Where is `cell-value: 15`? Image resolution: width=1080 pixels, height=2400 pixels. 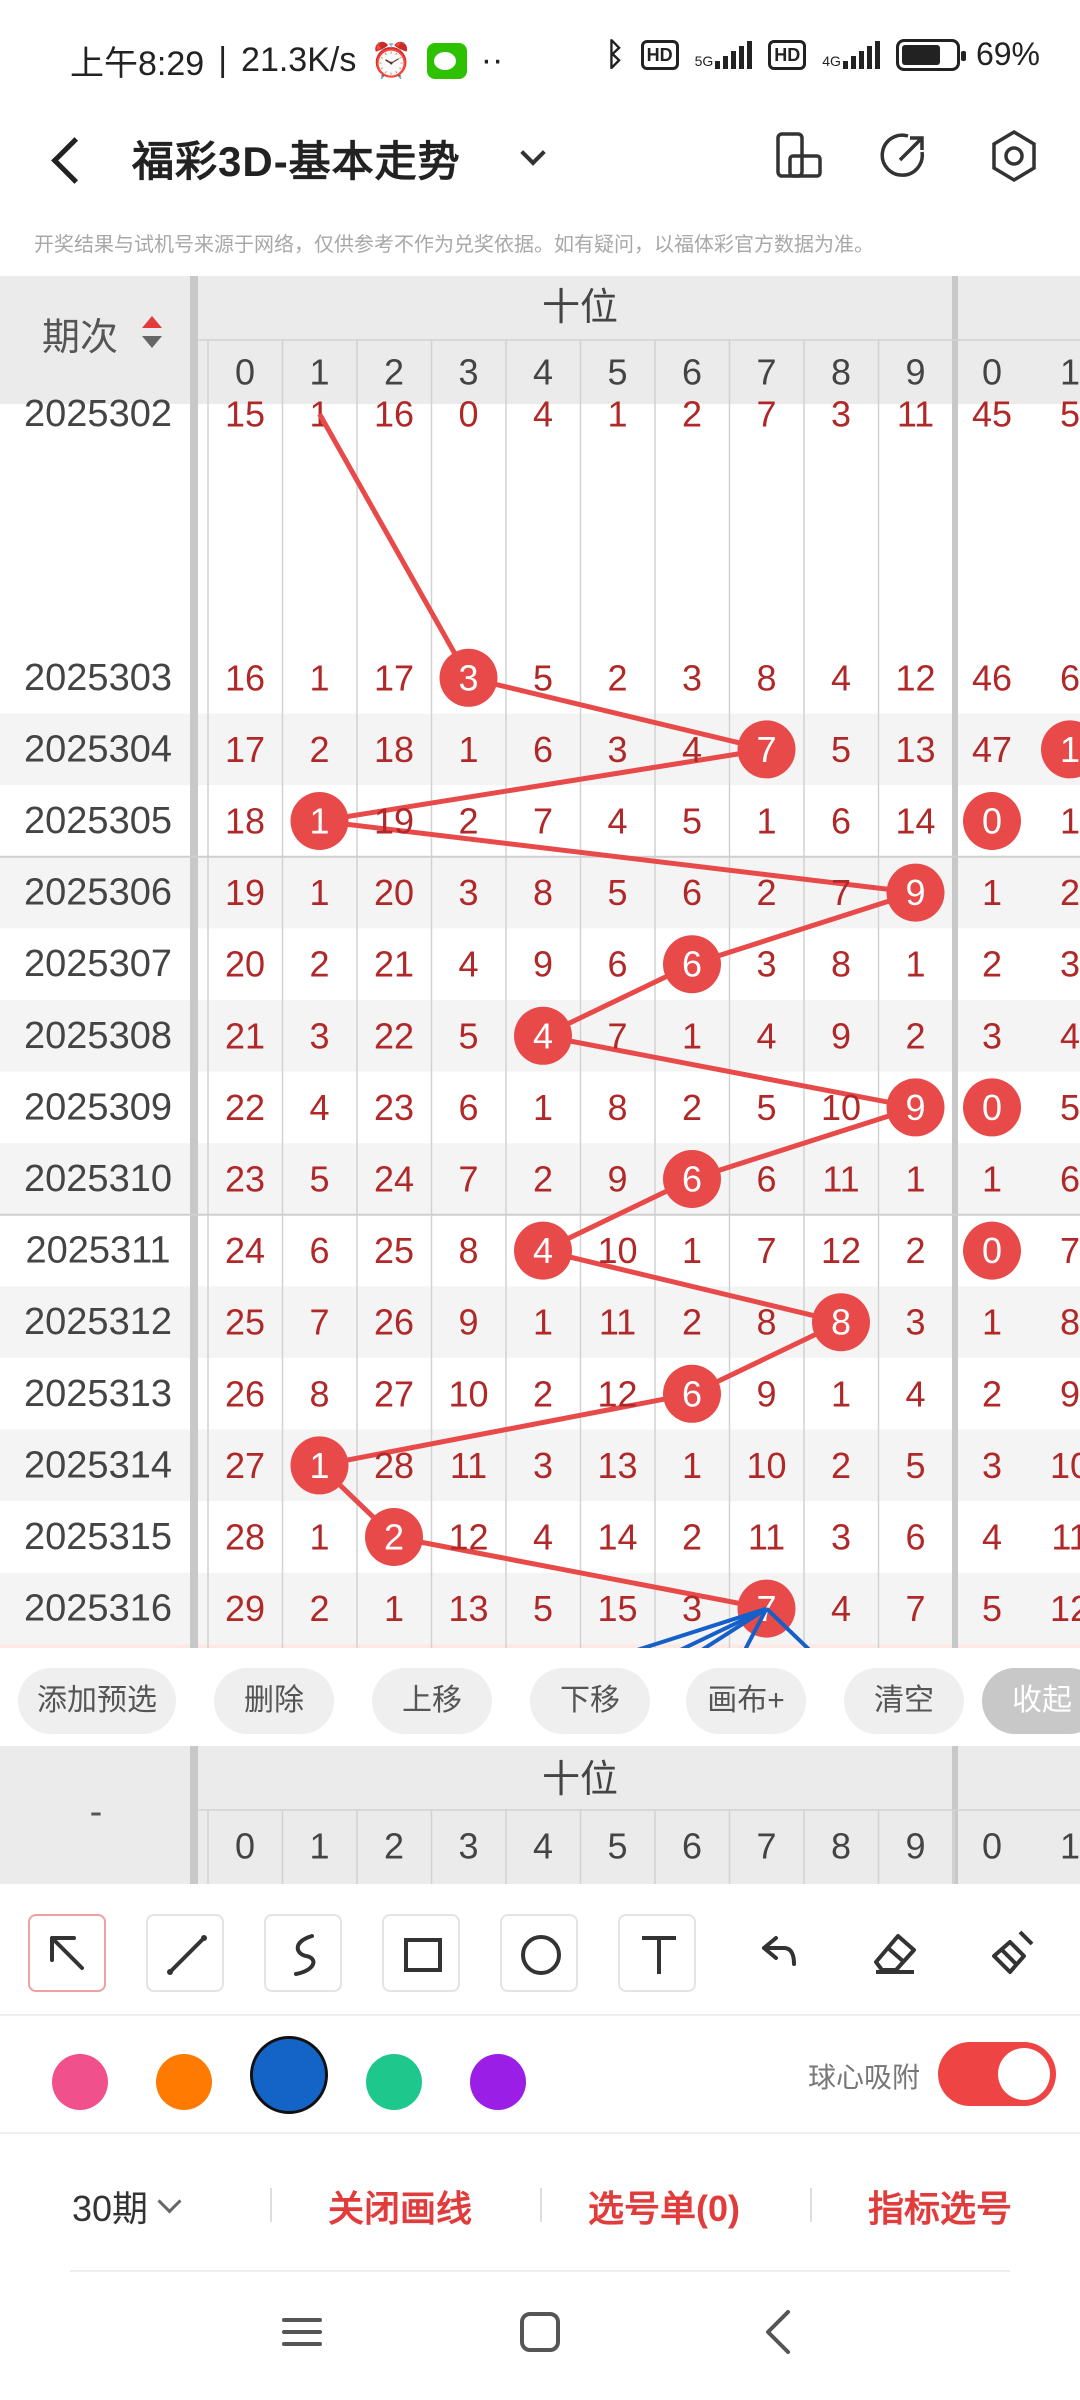 cell-value: 15 is located at coordinates (245, 414).